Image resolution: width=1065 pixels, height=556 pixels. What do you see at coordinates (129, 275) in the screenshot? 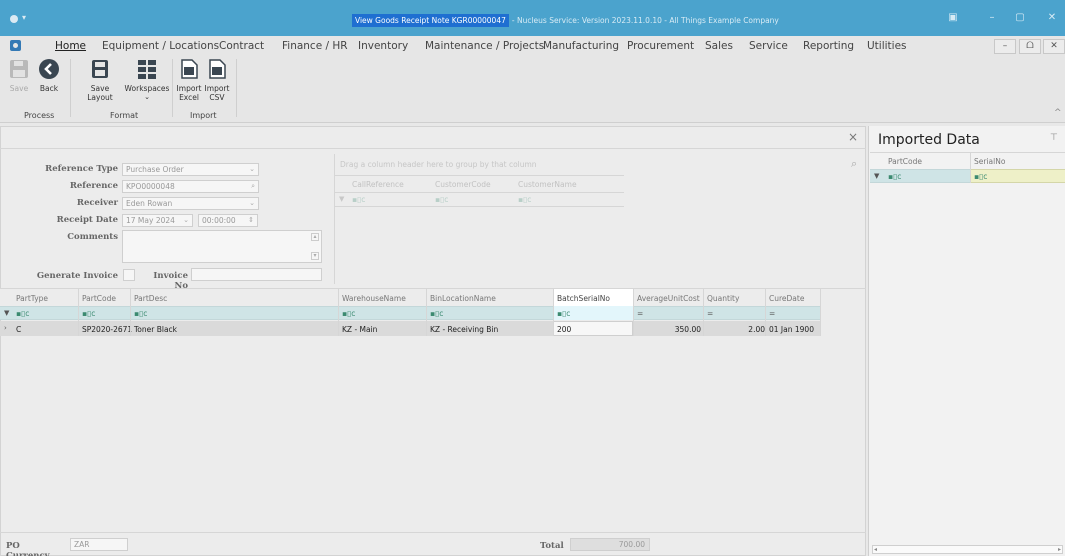
I see `generate-invoice-checkbox` at bounding box center [129, 275].